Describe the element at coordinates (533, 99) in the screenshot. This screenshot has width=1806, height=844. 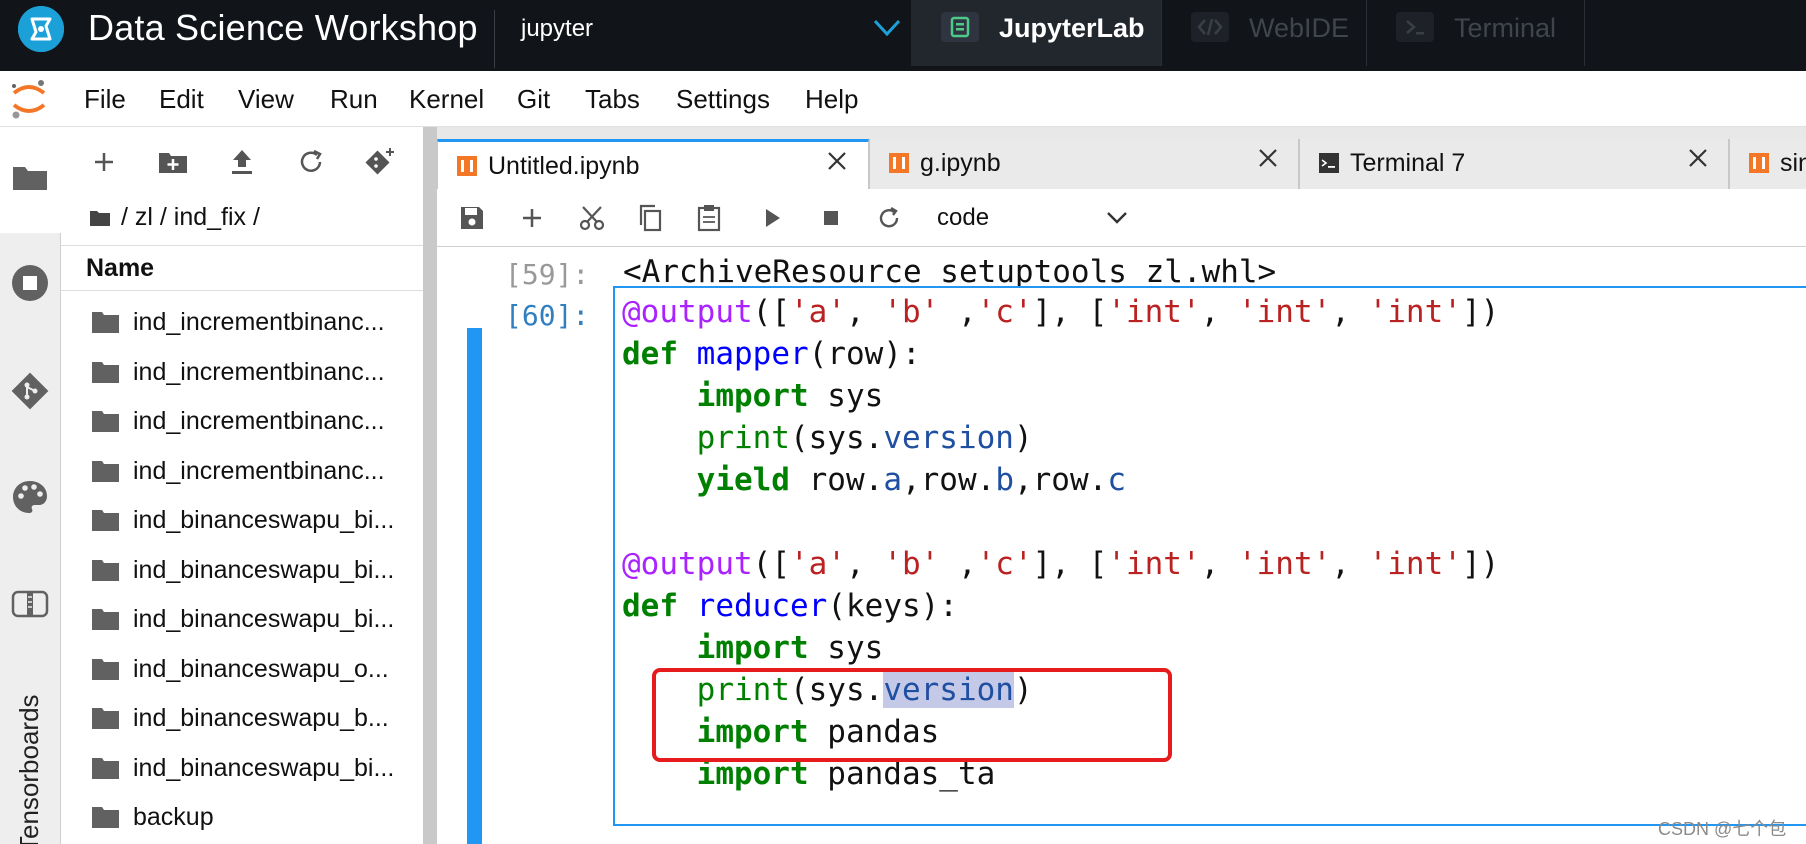
I see `menu-git: Git` at that location.